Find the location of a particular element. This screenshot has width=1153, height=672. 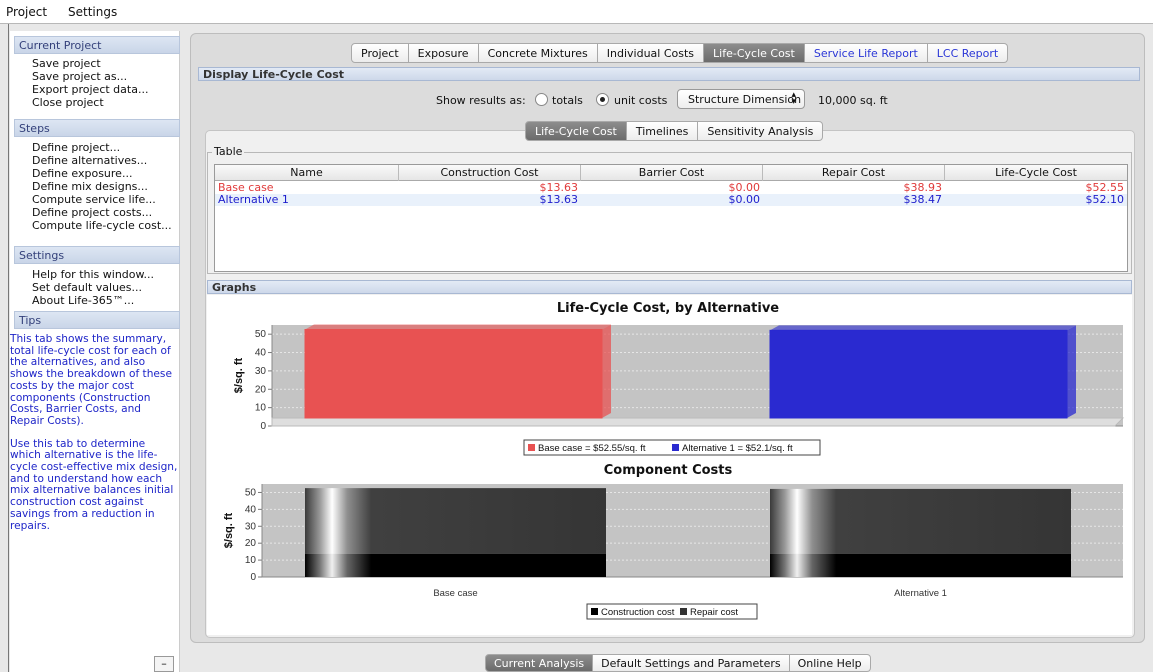

x-tick-label: Alternative 1 is located at coordinates (920, 593).